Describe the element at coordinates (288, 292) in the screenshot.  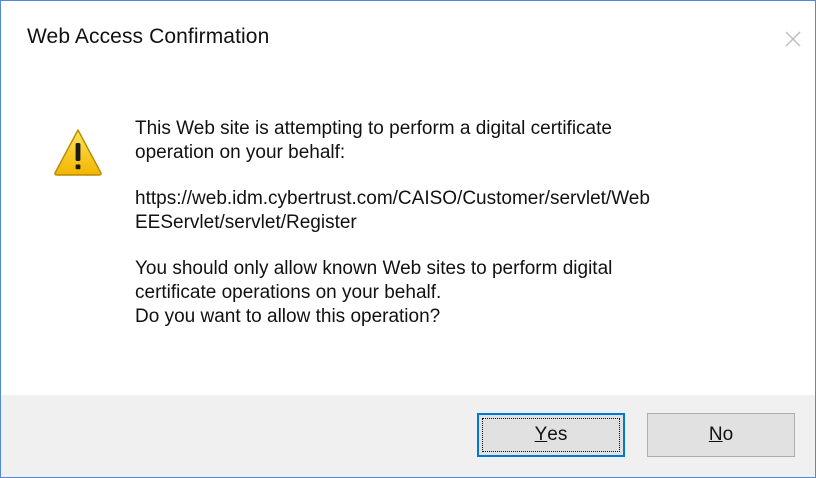
I see `message-line: certificate operations on your behalf.` at that location.